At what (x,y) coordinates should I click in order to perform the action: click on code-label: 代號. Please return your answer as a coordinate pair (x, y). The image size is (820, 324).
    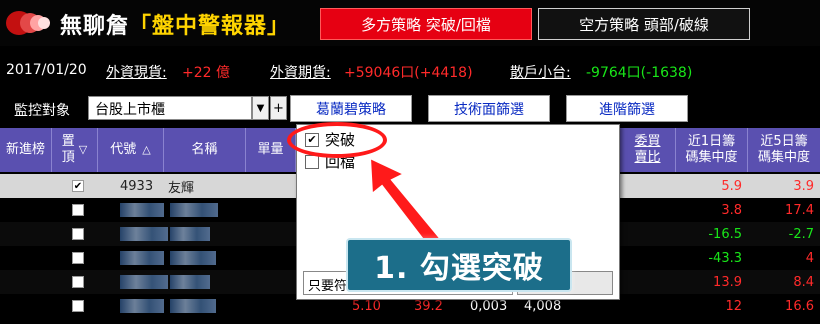
    Looking at the image, I should click on (123, 149).